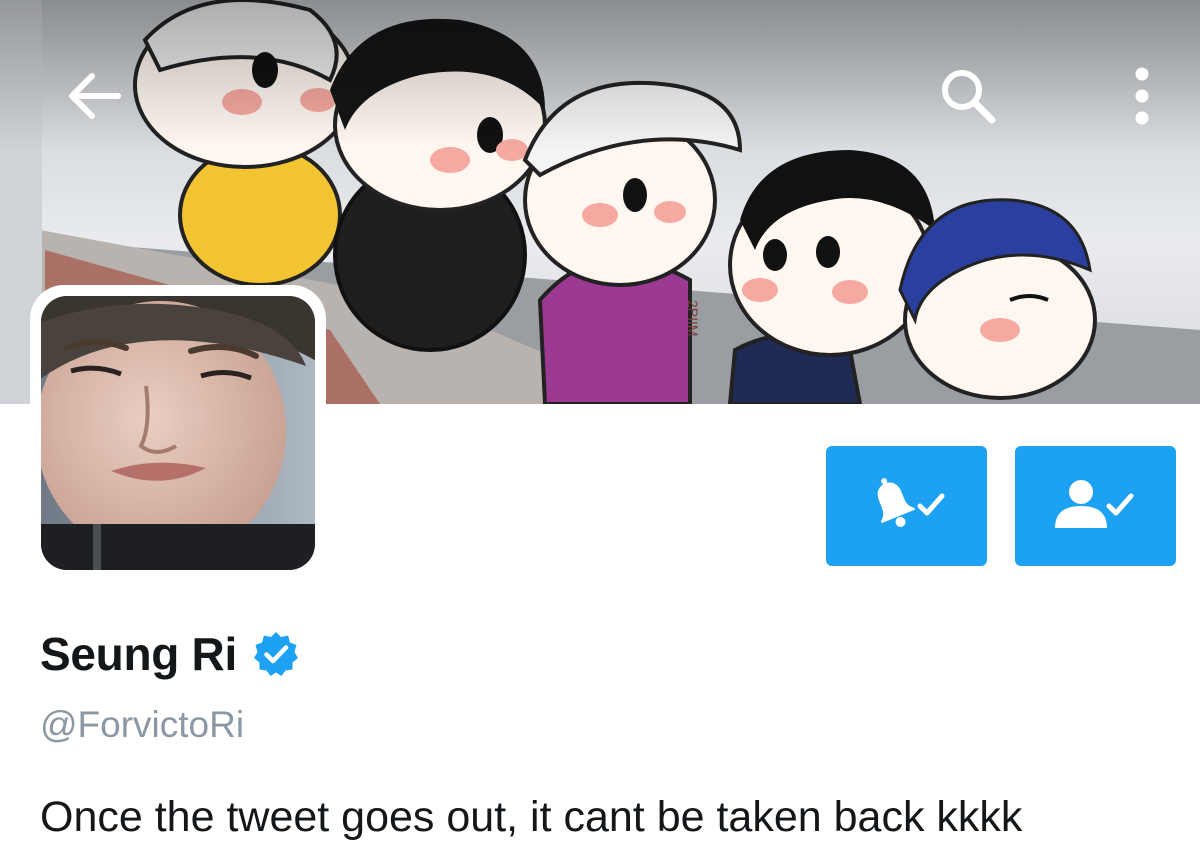 This screenshot has height=867, width=1200. I want to click on avatar-photo, so click(178, 433).